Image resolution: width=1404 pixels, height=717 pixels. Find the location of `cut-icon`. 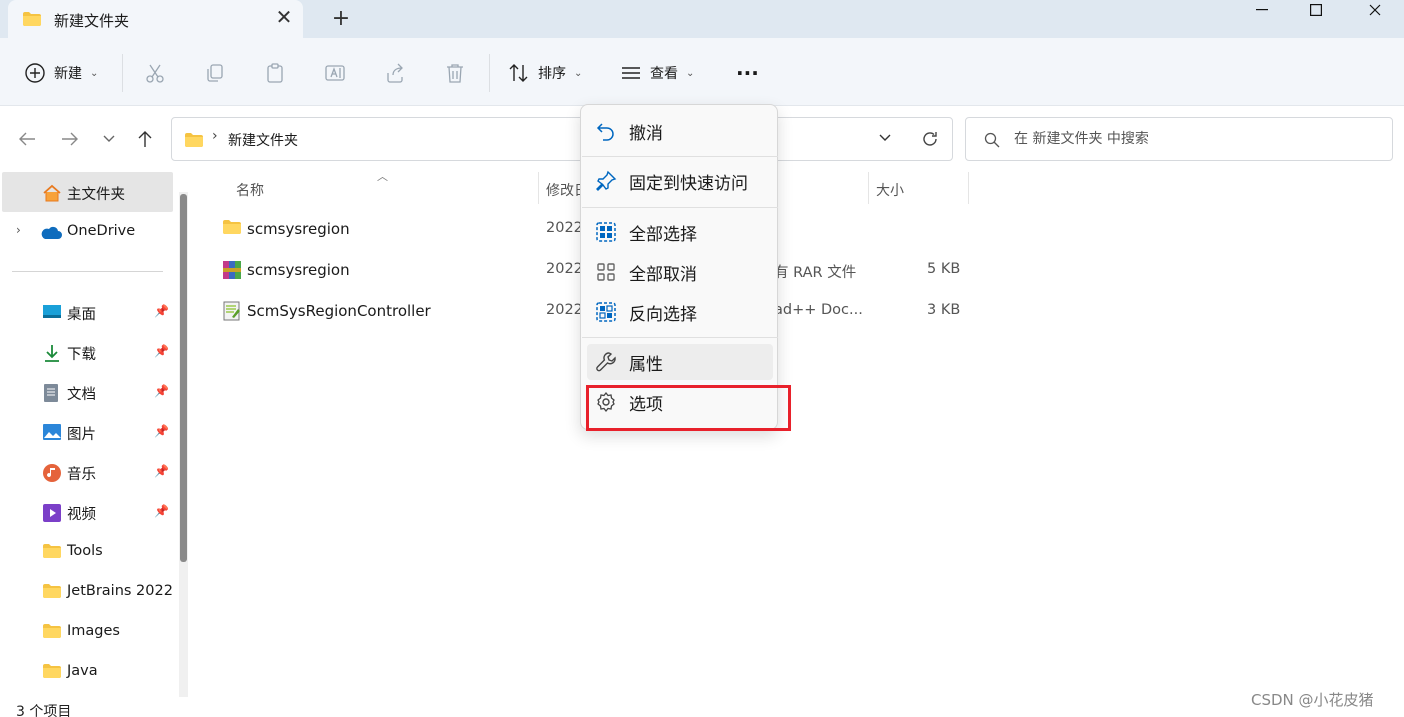

cut-icon is located at coordinates (155, 73).